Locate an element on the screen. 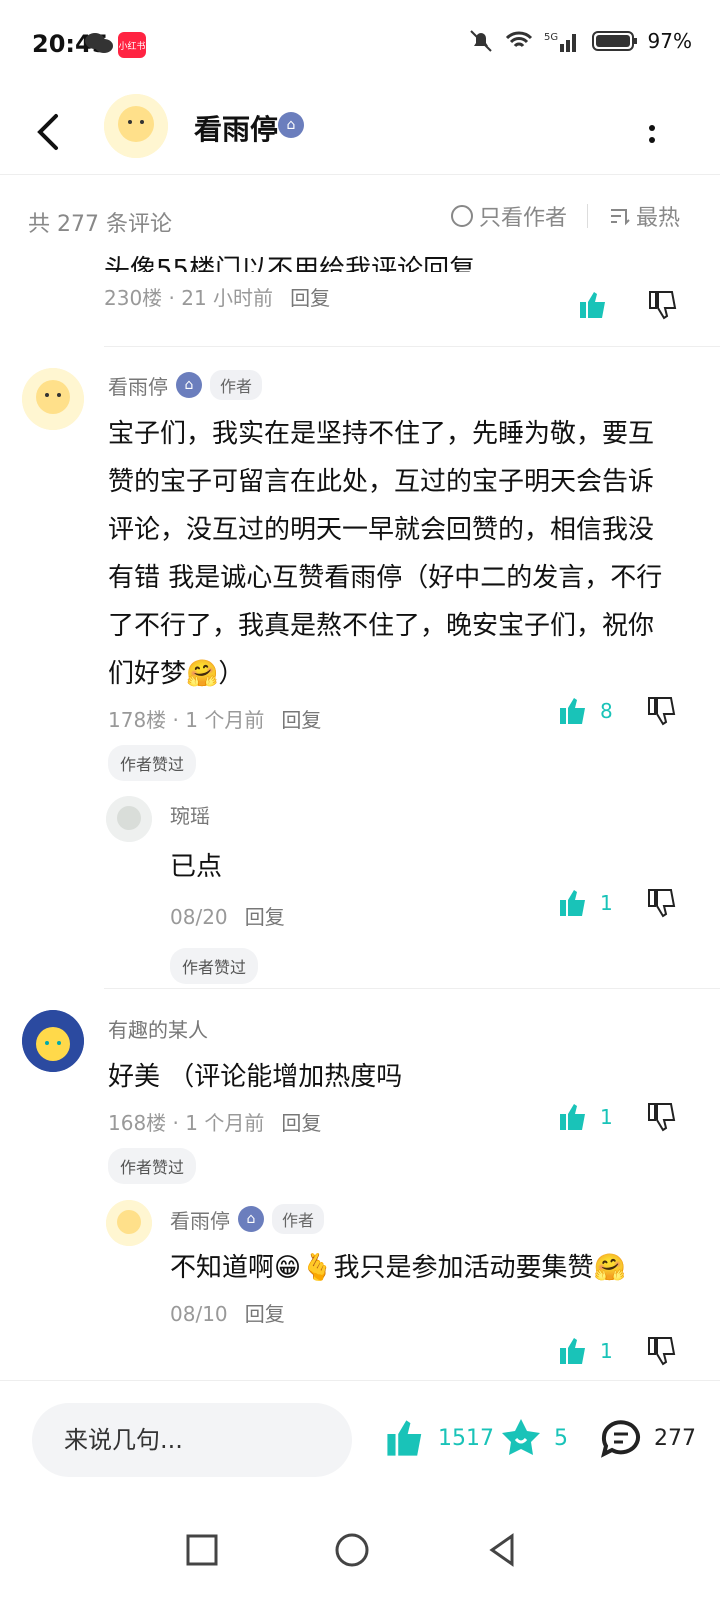  svg-text: 5G is located at coordinates (551, 37).